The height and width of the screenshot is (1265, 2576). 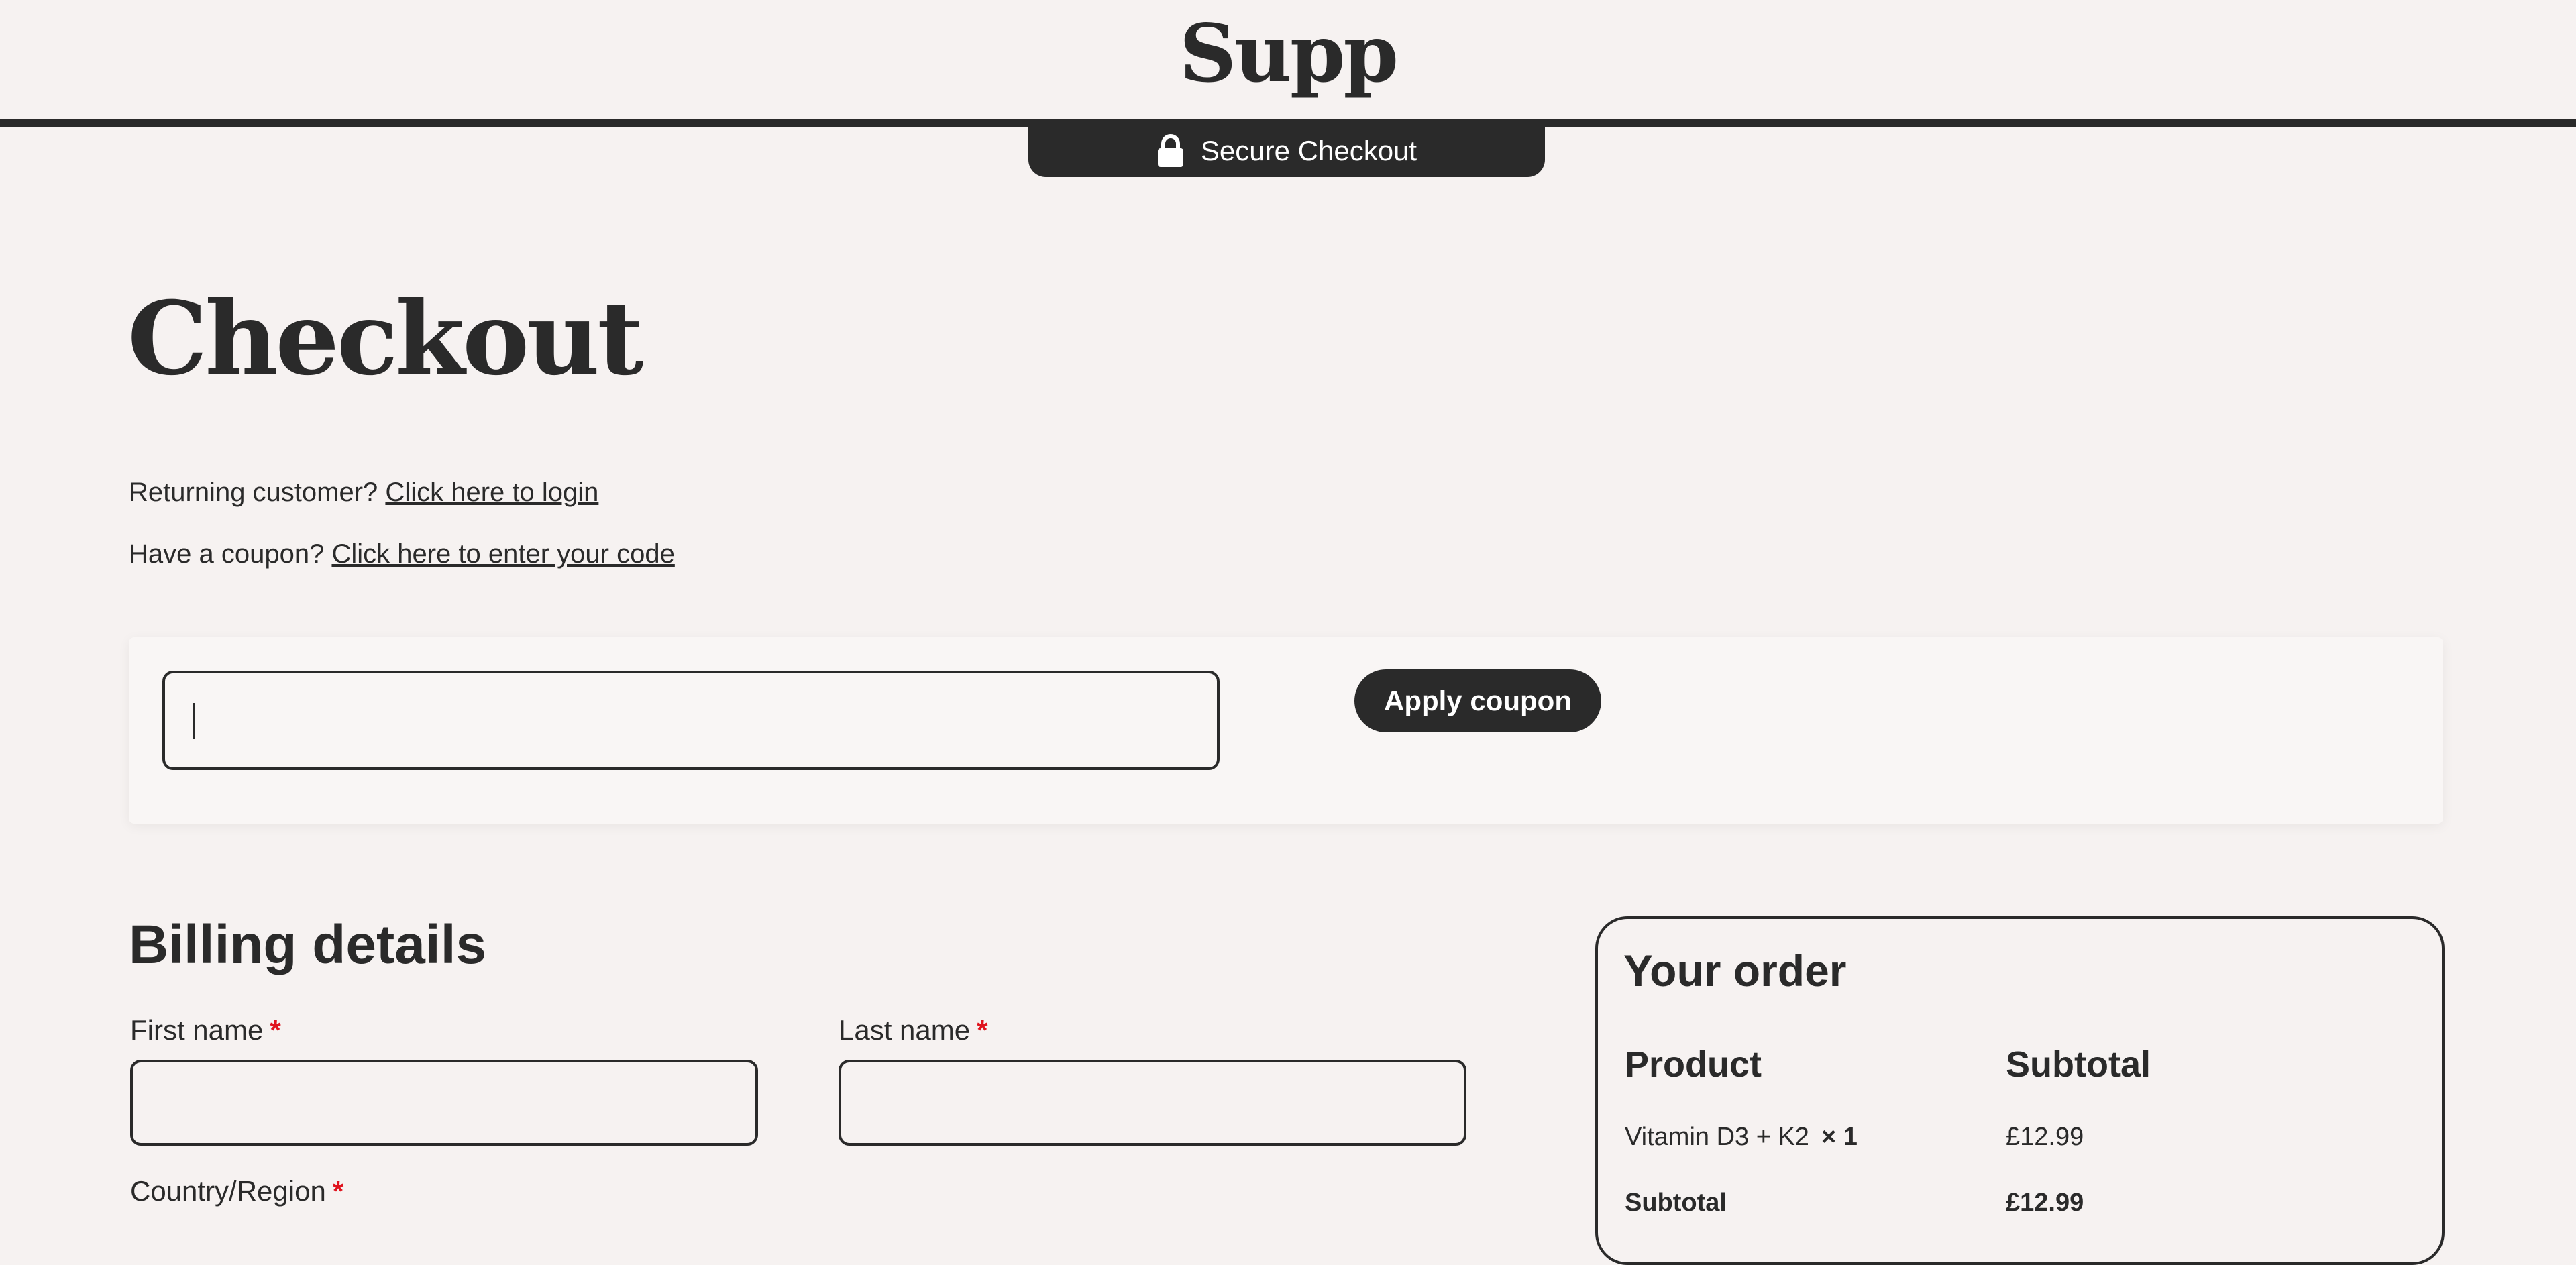 What do you see at coordinates (2045, 1203) in the screenshot?
I see `order-subtotal-value: £12.99` at bounding box center [2045, 1203].